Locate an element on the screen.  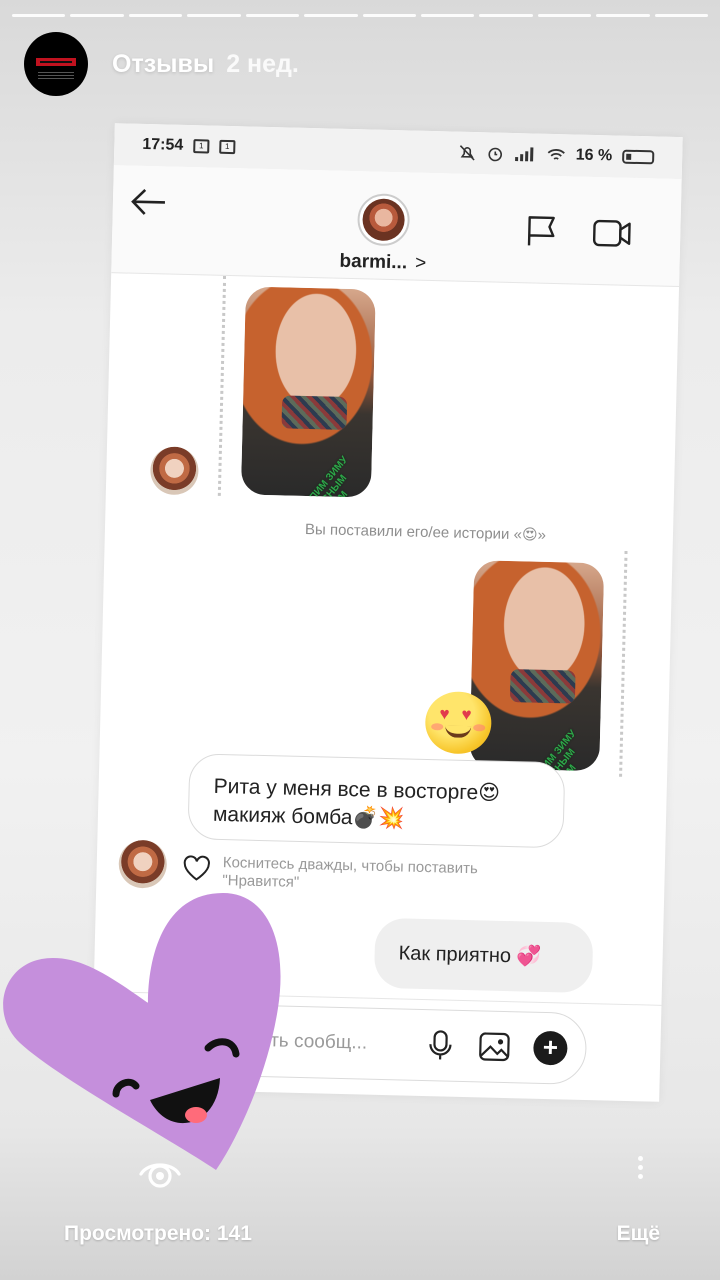
chevron-right-icon: > is located at coordinates (420, 263).